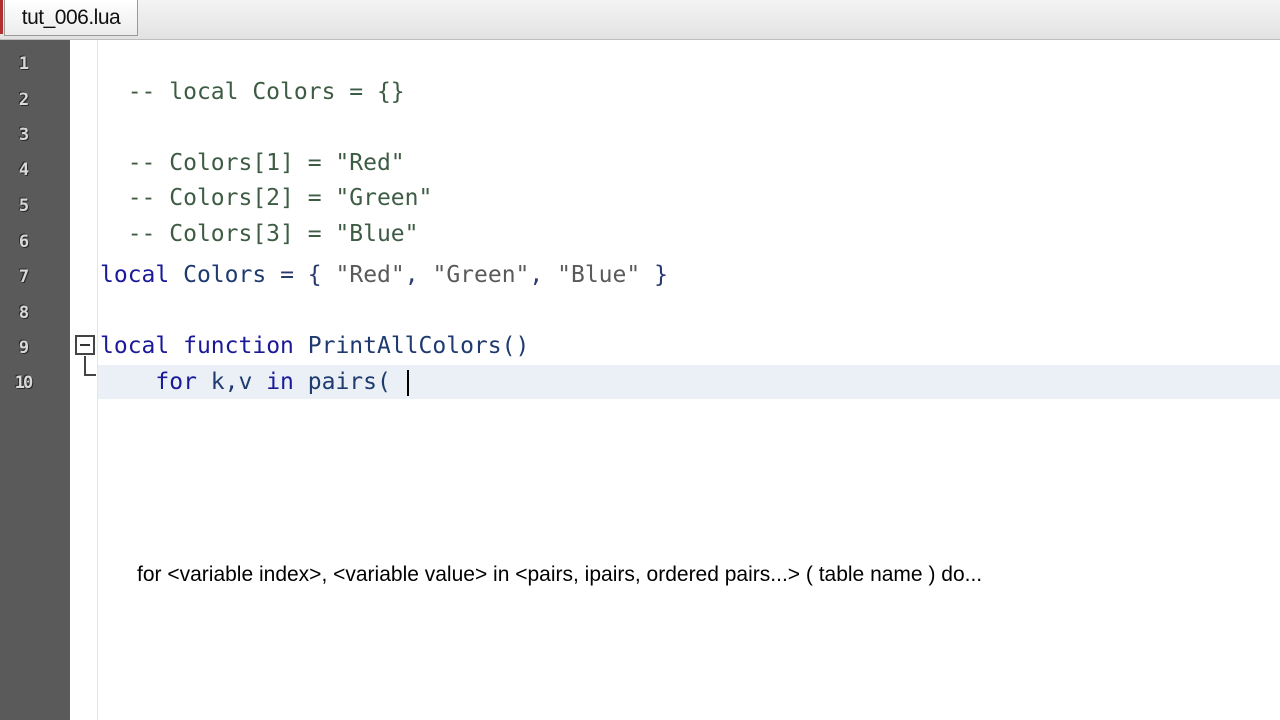 The width and height of the screenshot is (1280, 720). What do you see at coordinates (23, 64) in the screenshot?
I see `line-number: 1` at bounding box center [23, 64].